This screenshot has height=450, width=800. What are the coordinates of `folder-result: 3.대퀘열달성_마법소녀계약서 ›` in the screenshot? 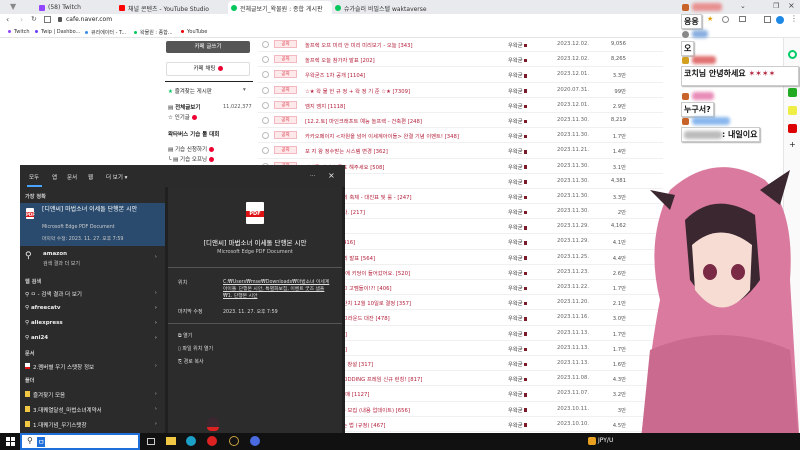 It's located at (94, 410).